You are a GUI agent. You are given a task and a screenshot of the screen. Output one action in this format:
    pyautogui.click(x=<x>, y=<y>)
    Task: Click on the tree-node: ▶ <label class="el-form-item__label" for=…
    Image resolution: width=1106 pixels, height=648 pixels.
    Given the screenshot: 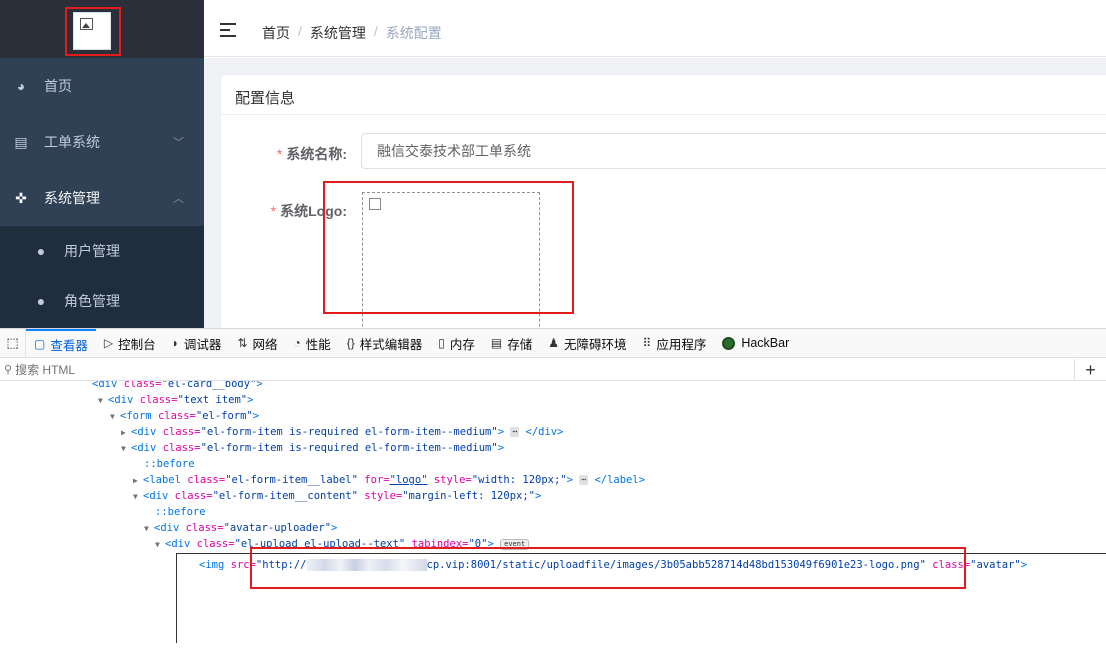 What is the action you would take?
    pyautogui.click(x=389, y=480)
    